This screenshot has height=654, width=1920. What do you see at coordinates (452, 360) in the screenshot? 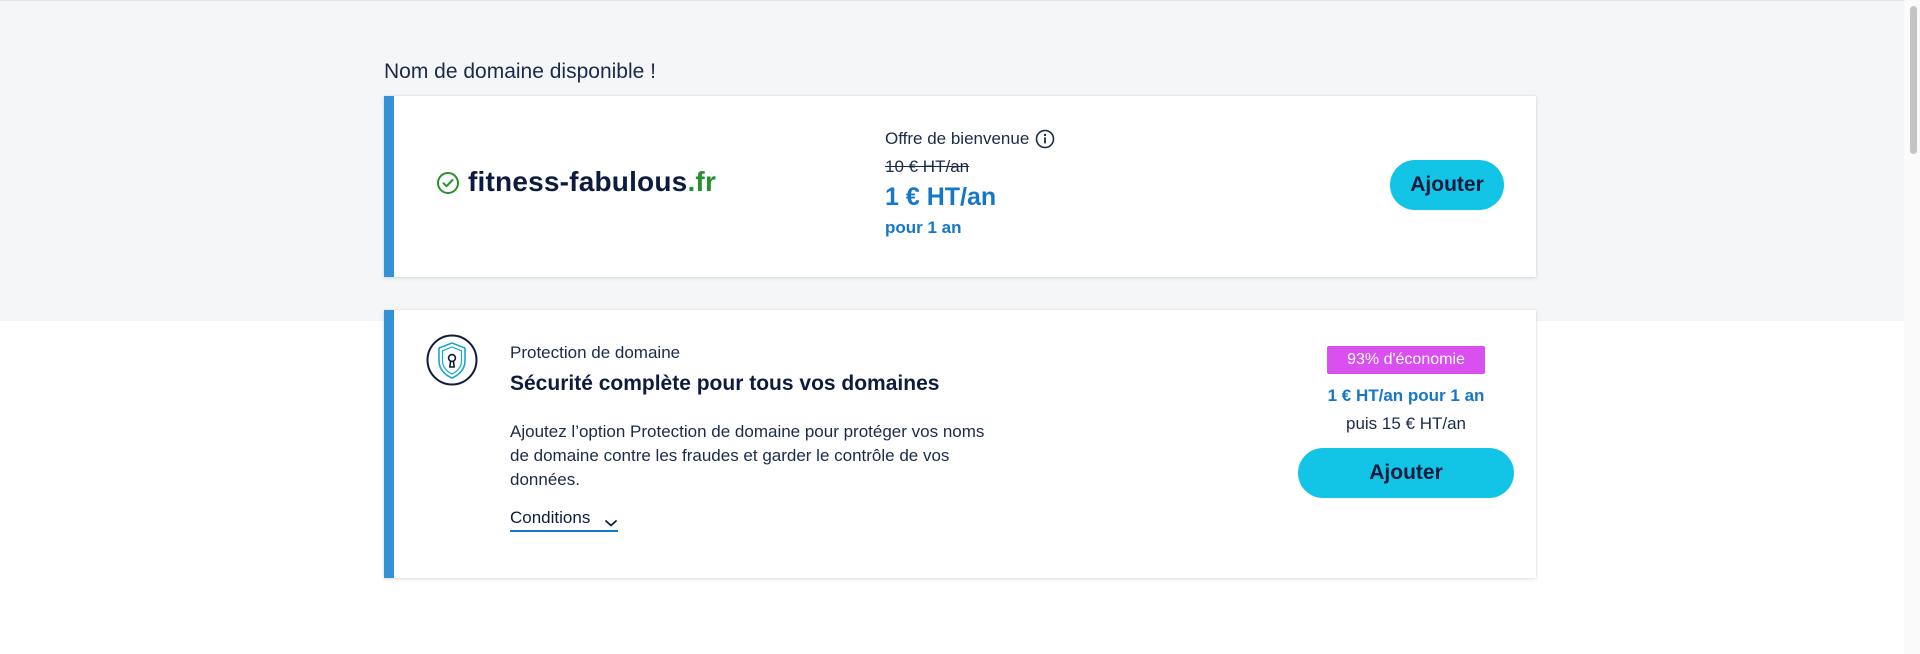
I see `shield-lock-icon` at bounding box center [452, 360].